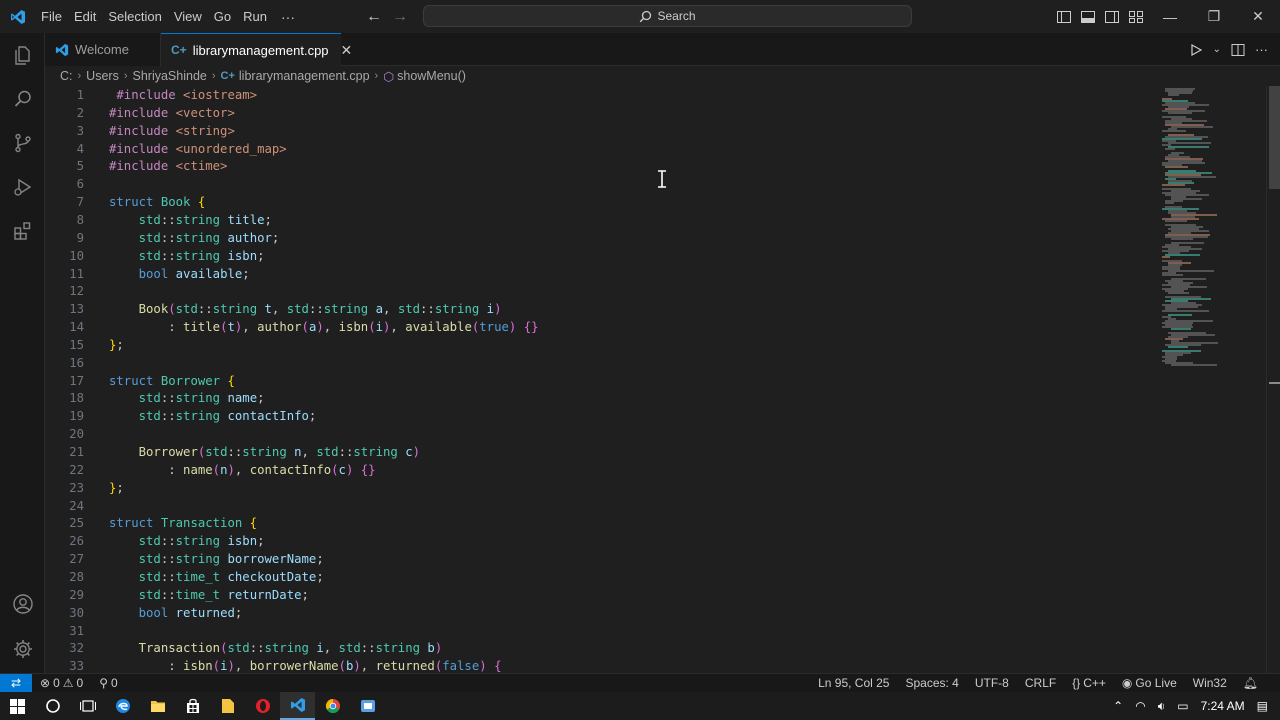 Image resolution: width=1280 pixels, height=720 pixels. I want to click on menu-selection: Selection, so click(134, 16).